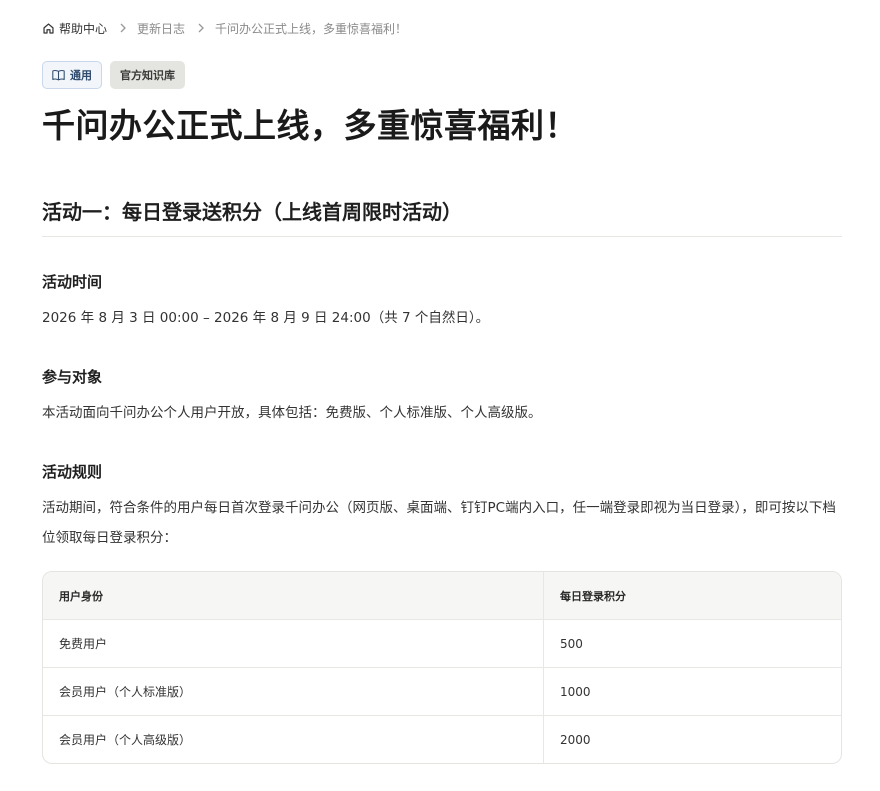 The width and height of the screenshot is (880, 791). What do you see at coordinates (292, 413) in the screenshot?
I see `audience-text: 本活动面向千问办公个人用户开放，具体包括：免费版、个人标准版、个人高级版。` at bounding box center [292, 413].